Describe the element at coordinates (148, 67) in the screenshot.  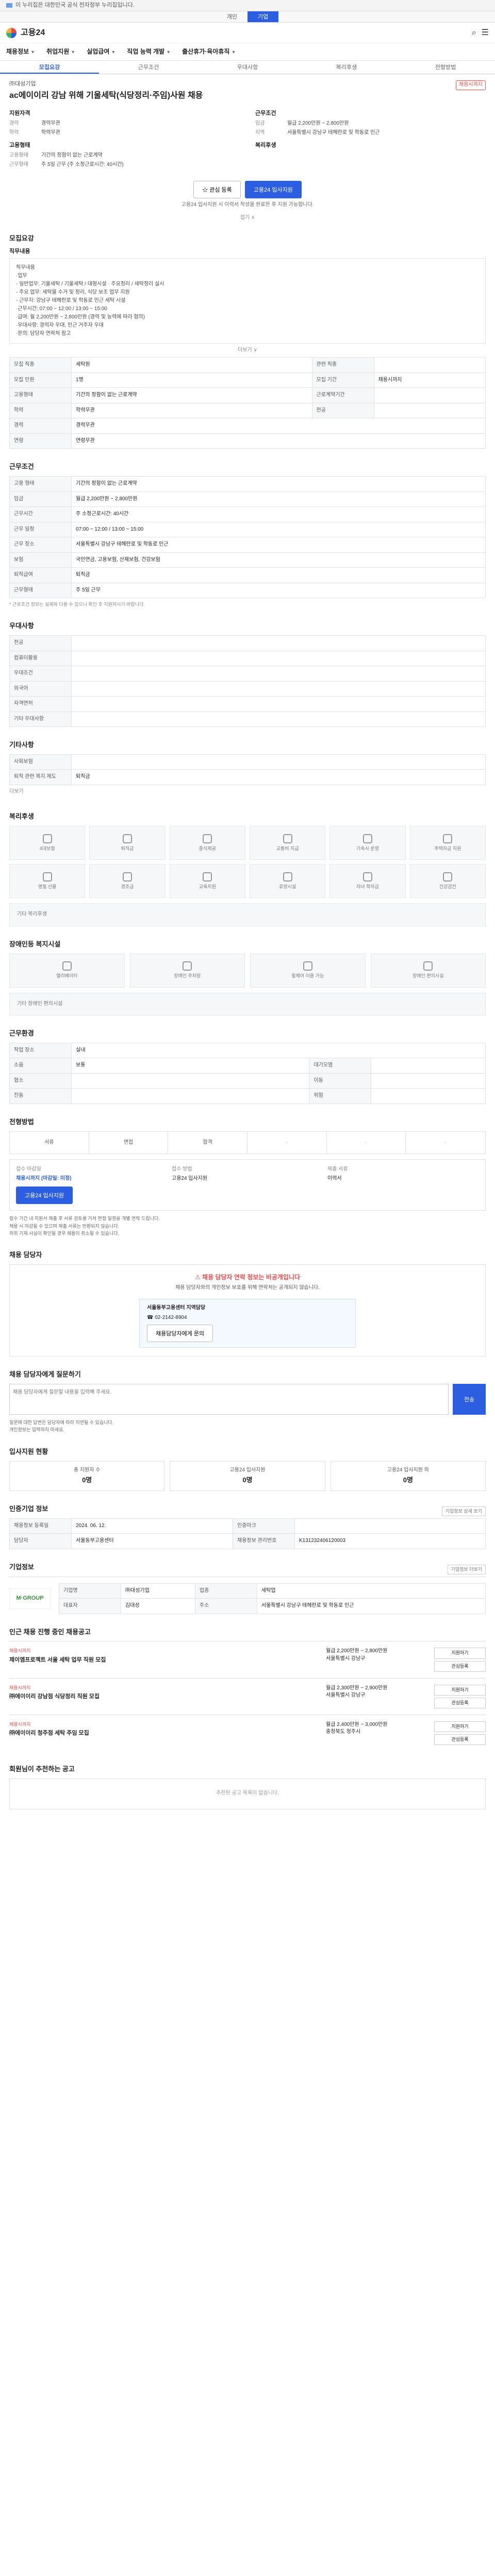
I see `tab-conditions: 근무조건` at that location.